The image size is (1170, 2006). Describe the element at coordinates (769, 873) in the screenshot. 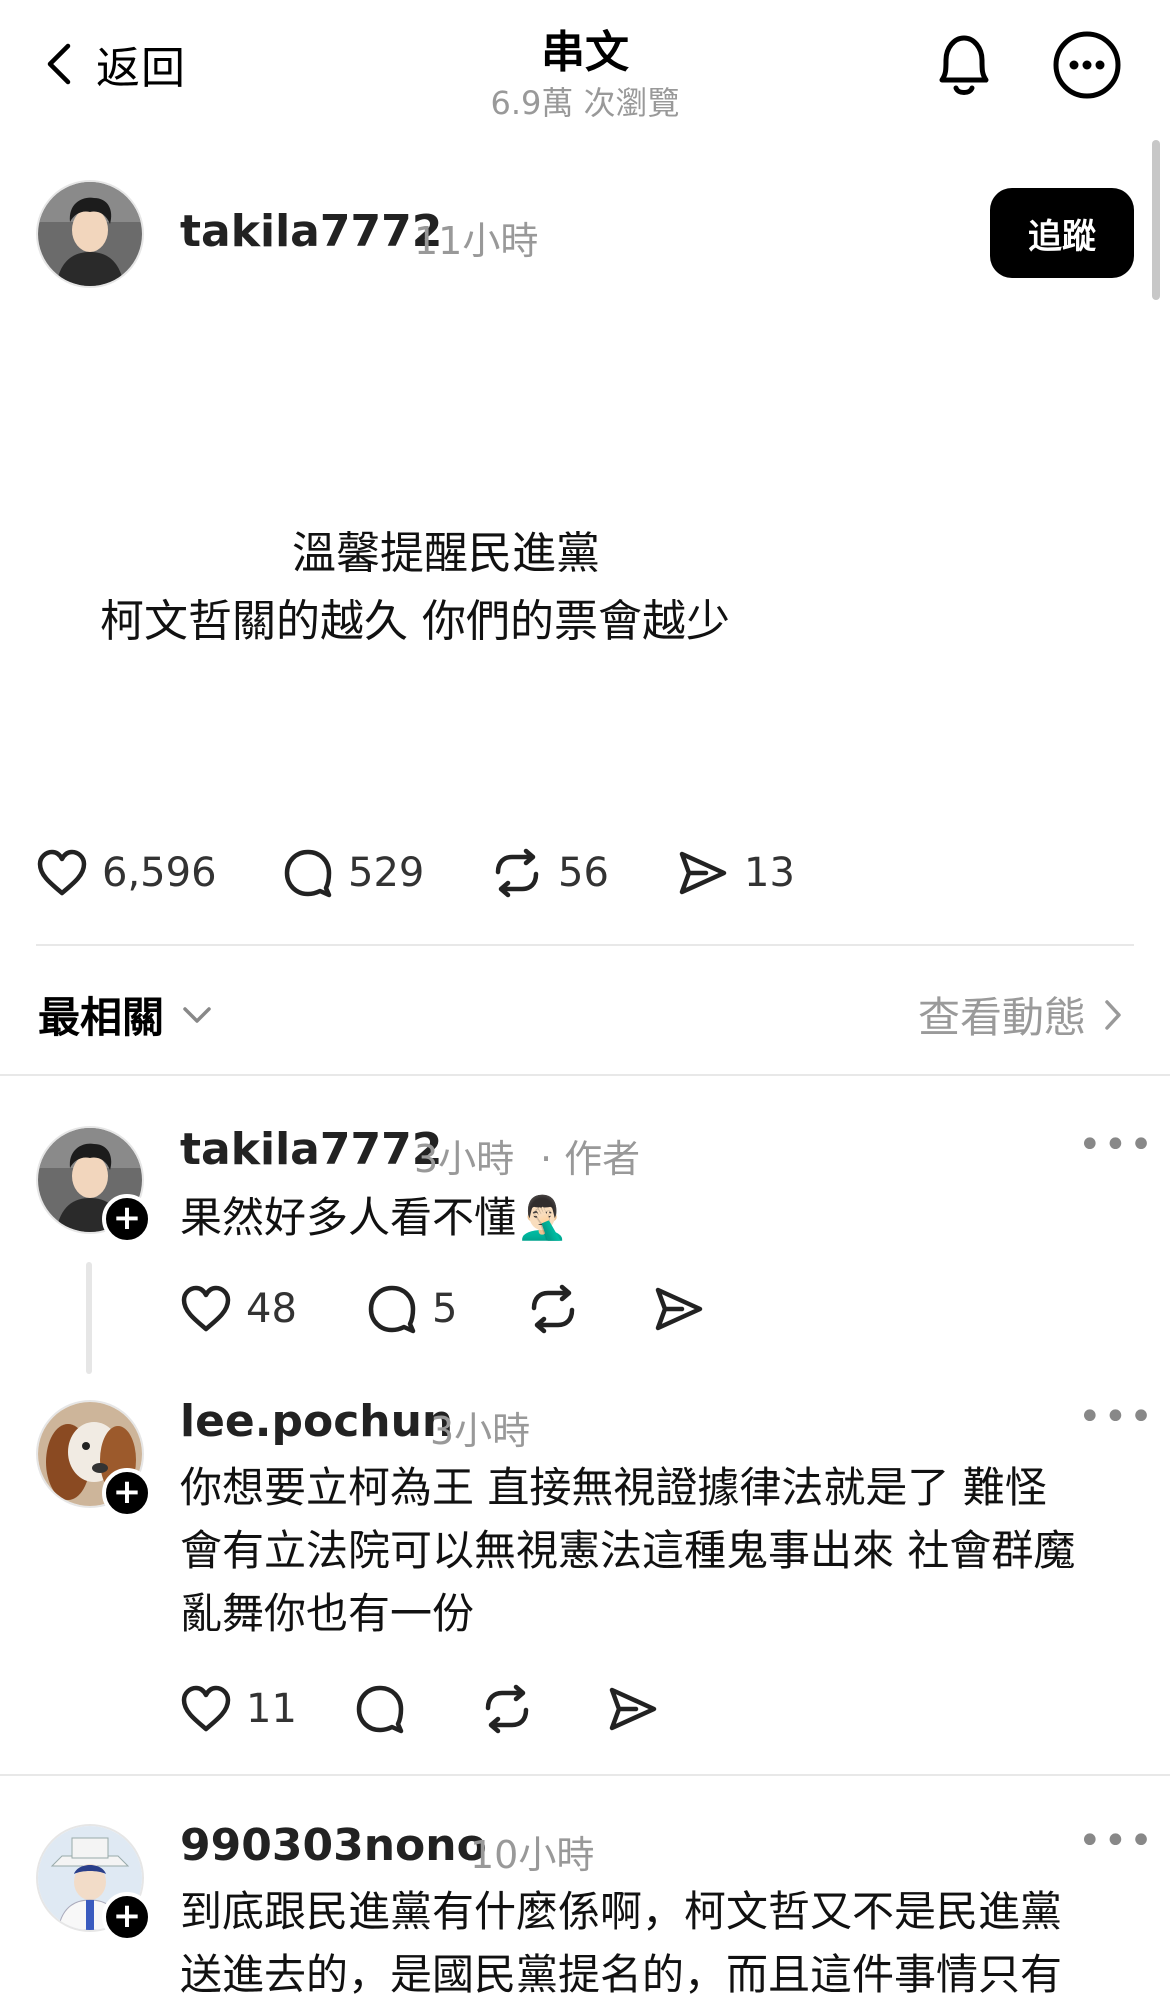

I see `share-count: 13` at that location.